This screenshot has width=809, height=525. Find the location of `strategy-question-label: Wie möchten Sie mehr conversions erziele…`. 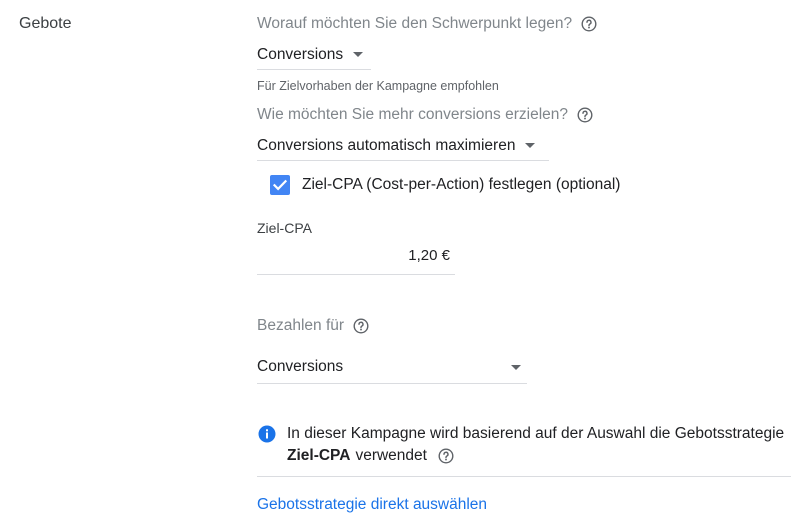

strategy-question-label: Wie möchten Sie mehr conversions erziele… is located at coordinates (412, 114).